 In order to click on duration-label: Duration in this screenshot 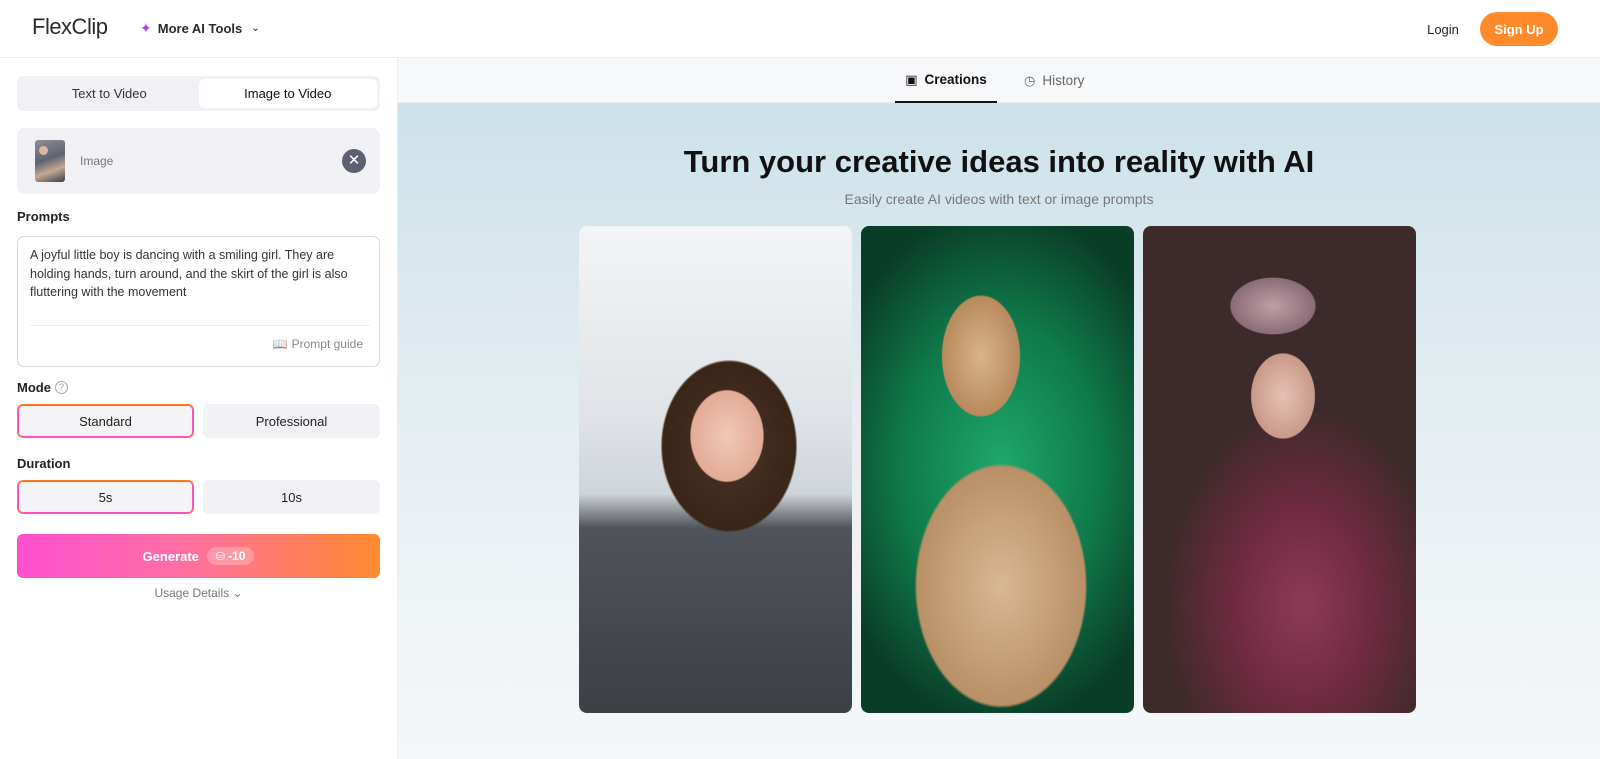, I will do `click(44, 463)`.